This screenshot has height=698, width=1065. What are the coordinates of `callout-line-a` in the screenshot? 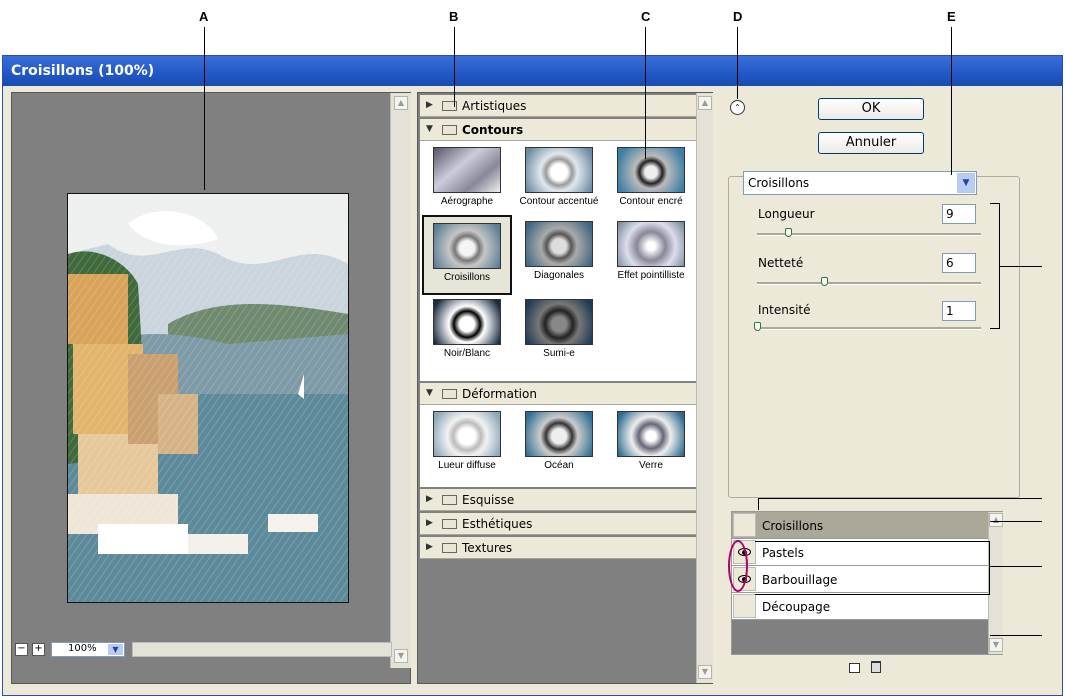 It's located at (204, 108).